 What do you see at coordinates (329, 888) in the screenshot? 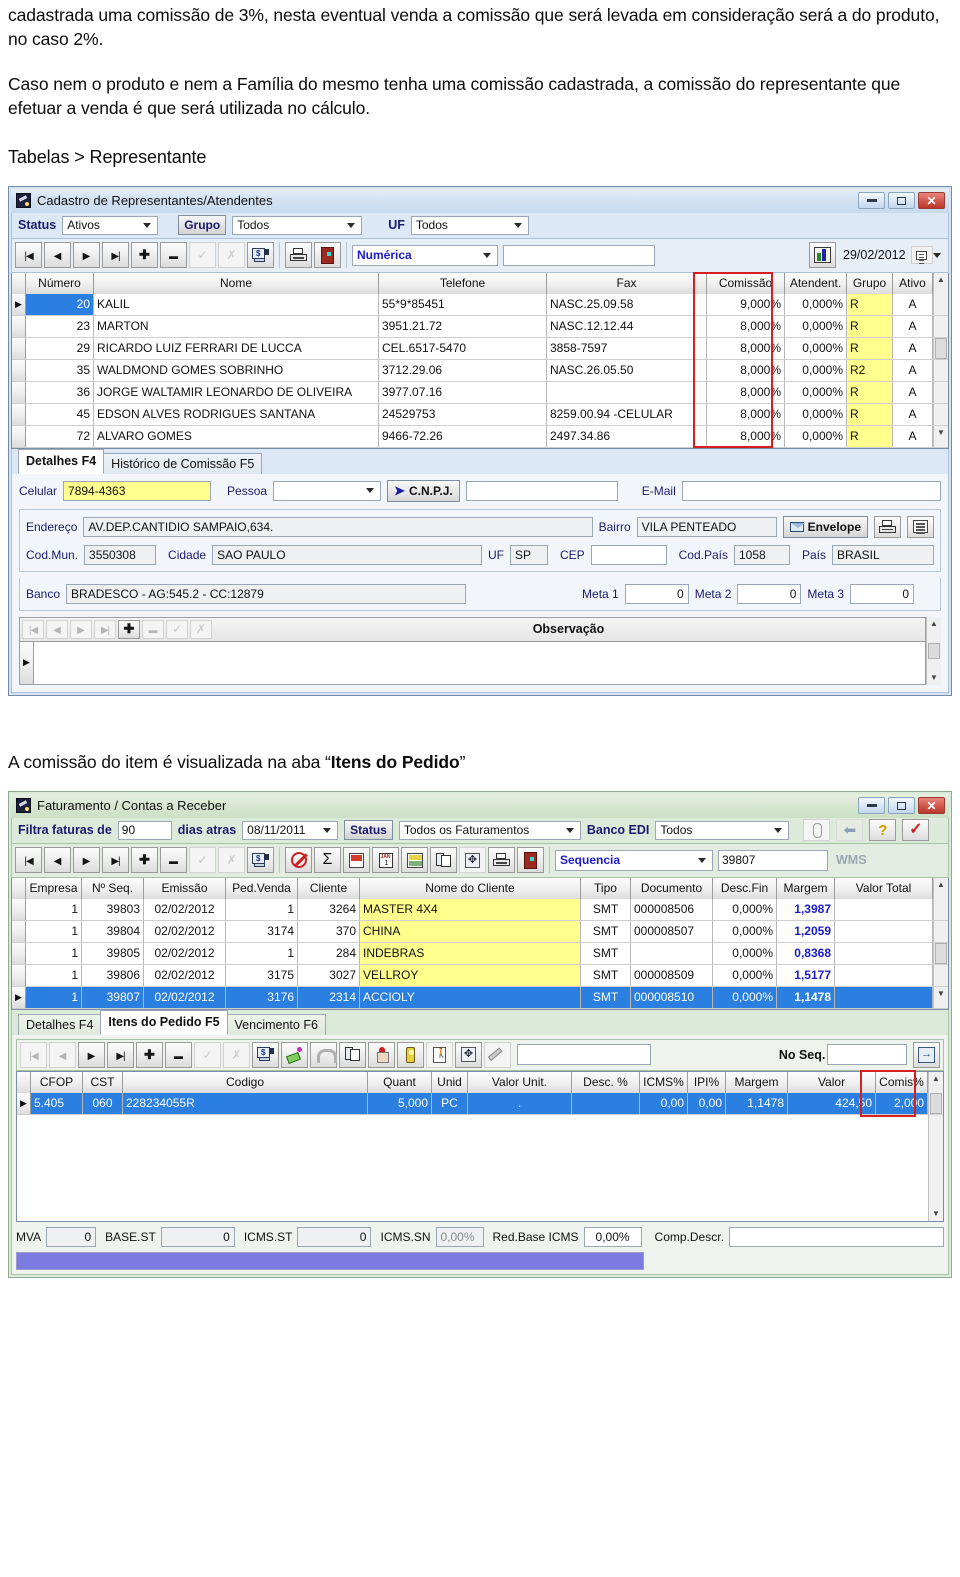
I see `col-cliente: Cliente` at bounding box center [329, 888].